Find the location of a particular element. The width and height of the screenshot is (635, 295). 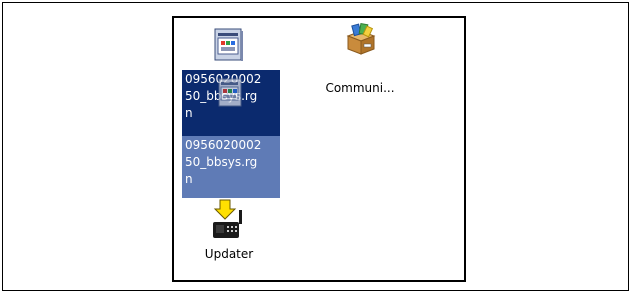

document-icon-drag-ghost is located at coordinates (231, 95).